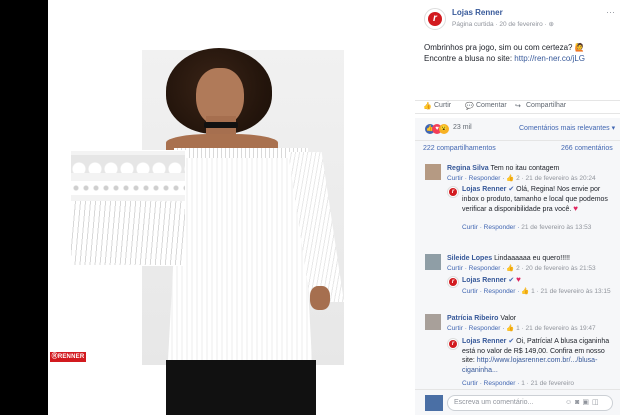  Describe the element at coordinates (610, 12) in the screenshot. I see `more-options-icon: ···` at that location.